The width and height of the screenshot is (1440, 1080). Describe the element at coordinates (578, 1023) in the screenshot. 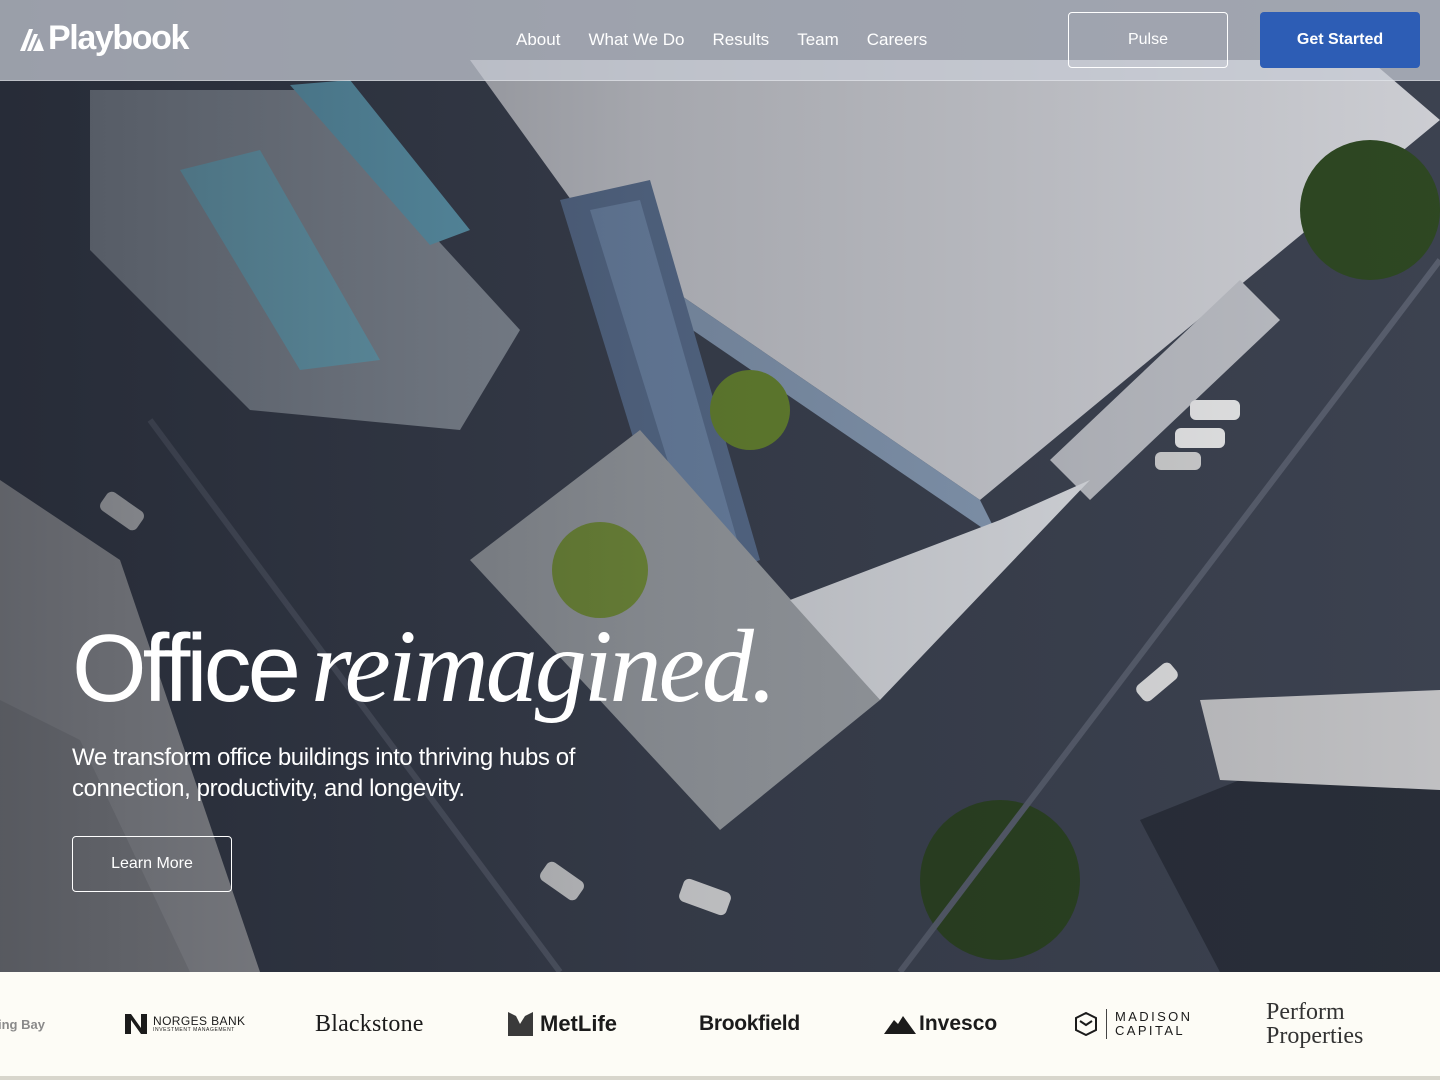

I see `metlife-name: MetLife` at that location.